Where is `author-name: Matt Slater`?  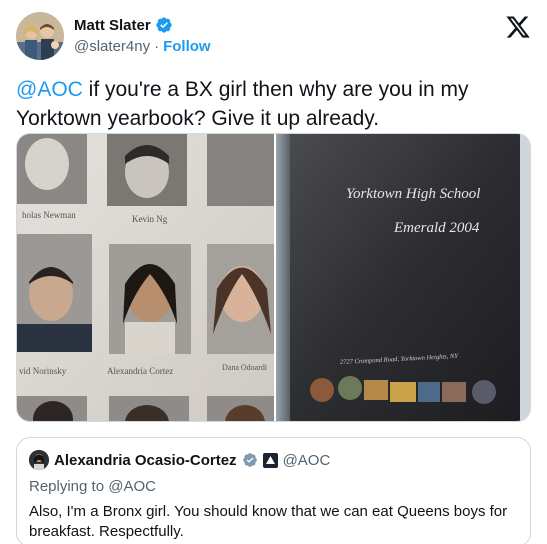
author-name: Matt Slater is located at coordinates (112, 25).